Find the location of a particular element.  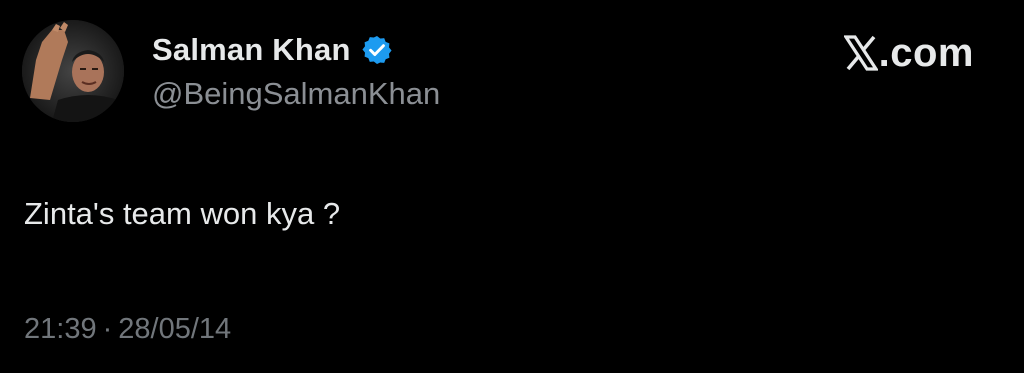

avatar is located at coordinates (73, 71).